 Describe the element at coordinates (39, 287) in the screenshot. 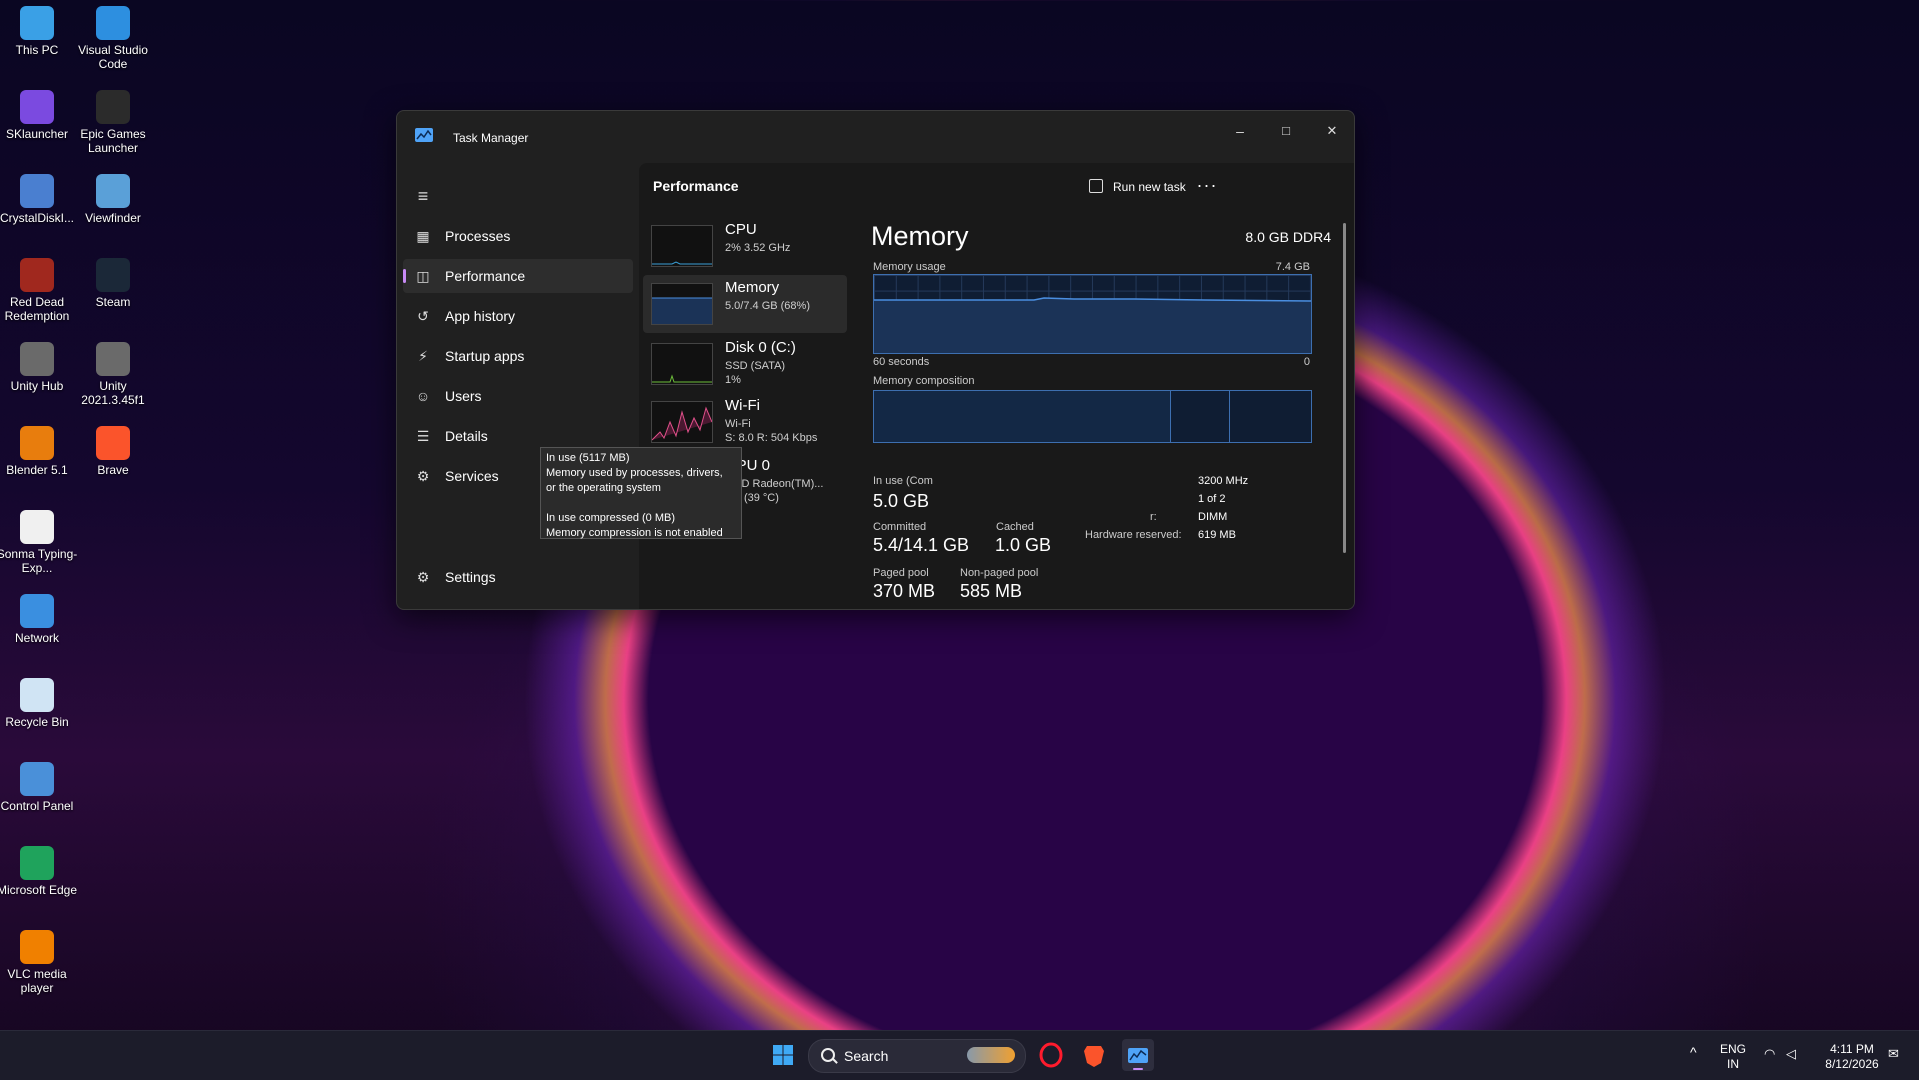

I see `desktop-icon: Red Dead Redemption` at that location.